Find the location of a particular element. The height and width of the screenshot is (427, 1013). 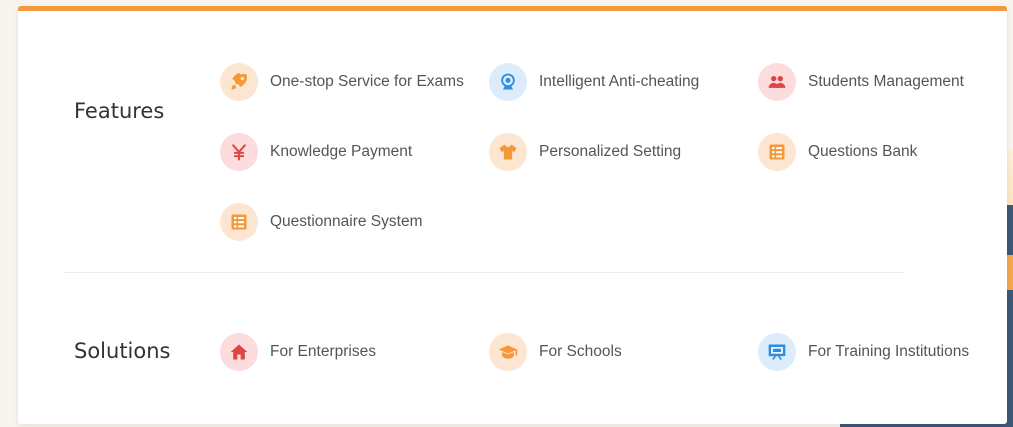

menu-item-label: For Schools is located at coordinates (580, 351).